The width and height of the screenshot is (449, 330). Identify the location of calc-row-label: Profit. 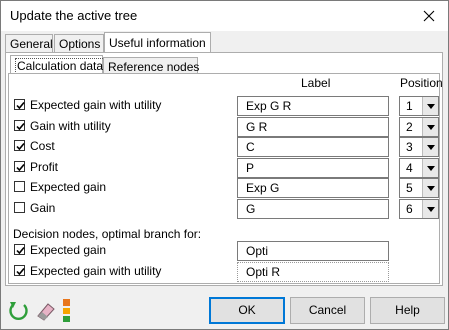
(44, 166).